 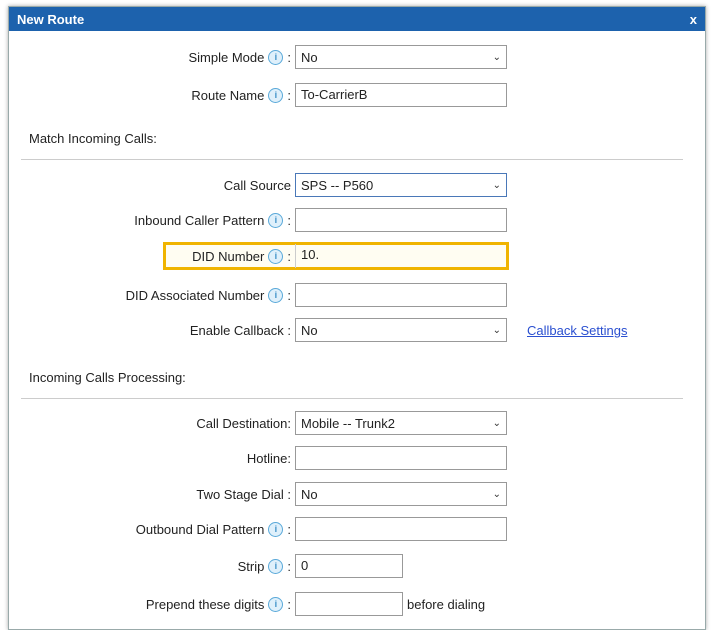 I want to click on outbound-dial-pattern-row: Outbound Dial Pattern i:, so click(x=357, y=530).